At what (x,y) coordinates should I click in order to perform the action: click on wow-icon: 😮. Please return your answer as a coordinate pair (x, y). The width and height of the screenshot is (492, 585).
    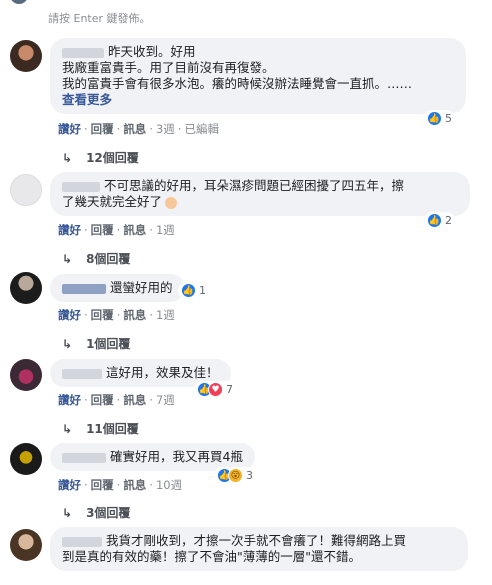
    Looking at the image, I should click on (235, 475).